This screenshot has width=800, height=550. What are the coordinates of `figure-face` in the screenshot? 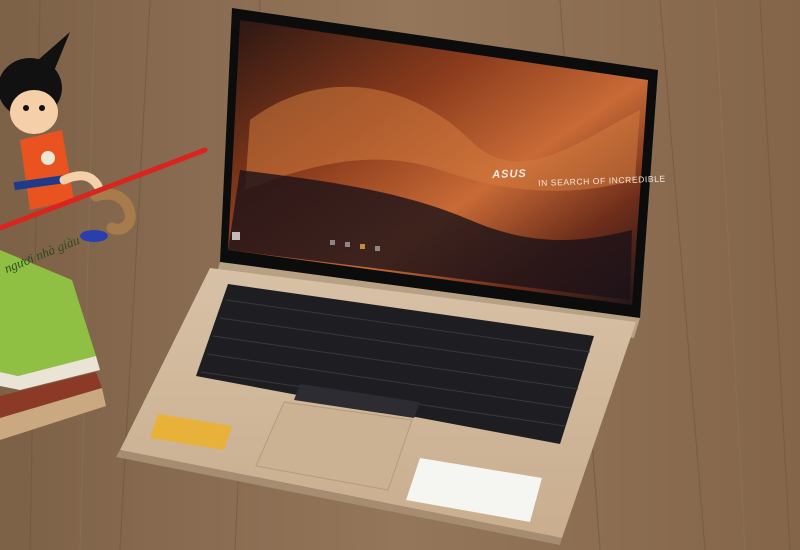 It's located at (34, 112).